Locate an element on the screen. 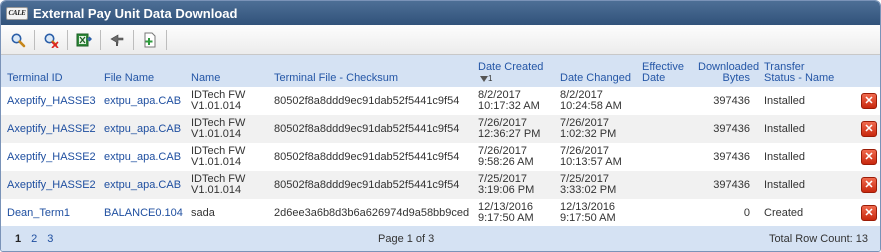  page-link-3: 3 is located at coordinates (50, 239).